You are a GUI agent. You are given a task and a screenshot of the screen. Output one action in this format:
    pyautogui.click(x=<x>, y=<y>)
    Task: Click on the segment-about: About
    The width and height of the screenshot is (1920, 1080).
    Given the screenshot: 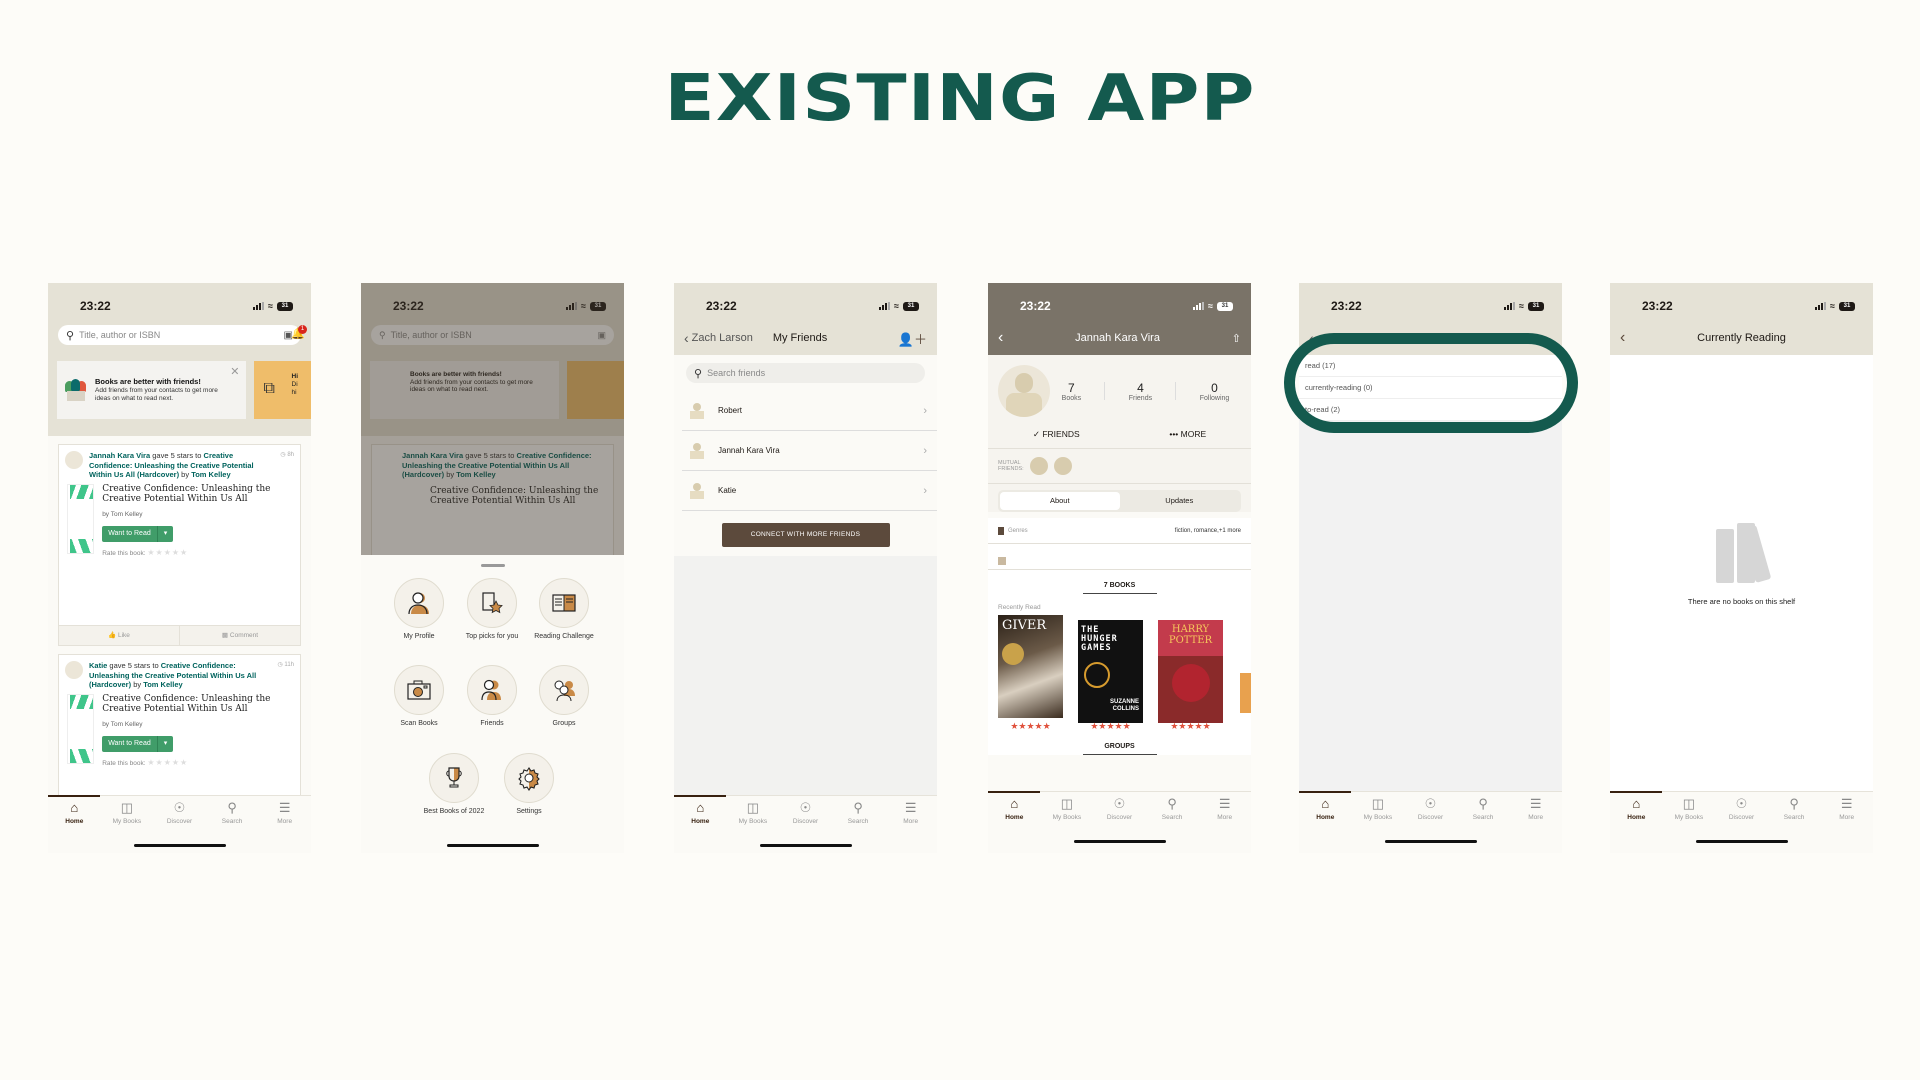 What is the action you would take?
    pyautogui.click(x=1060, y=501)
    